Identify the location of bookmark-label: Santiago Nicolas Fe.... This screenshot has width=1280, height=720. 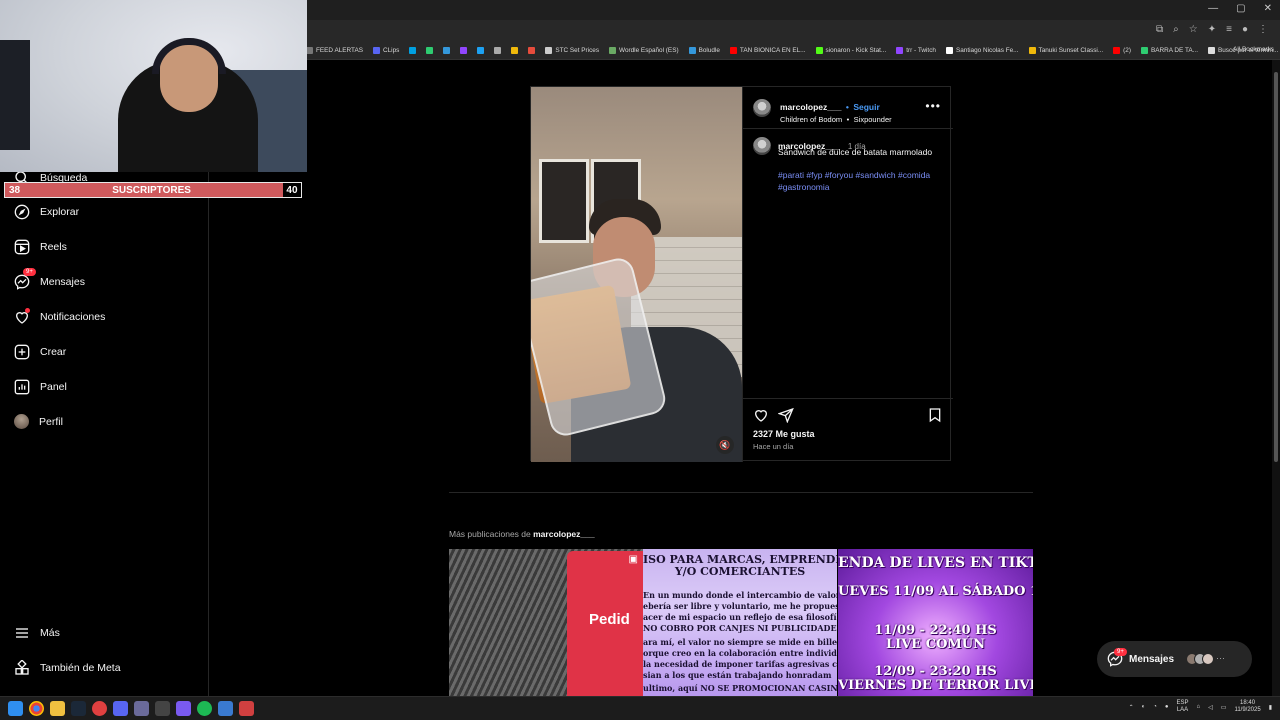
(987, 50).